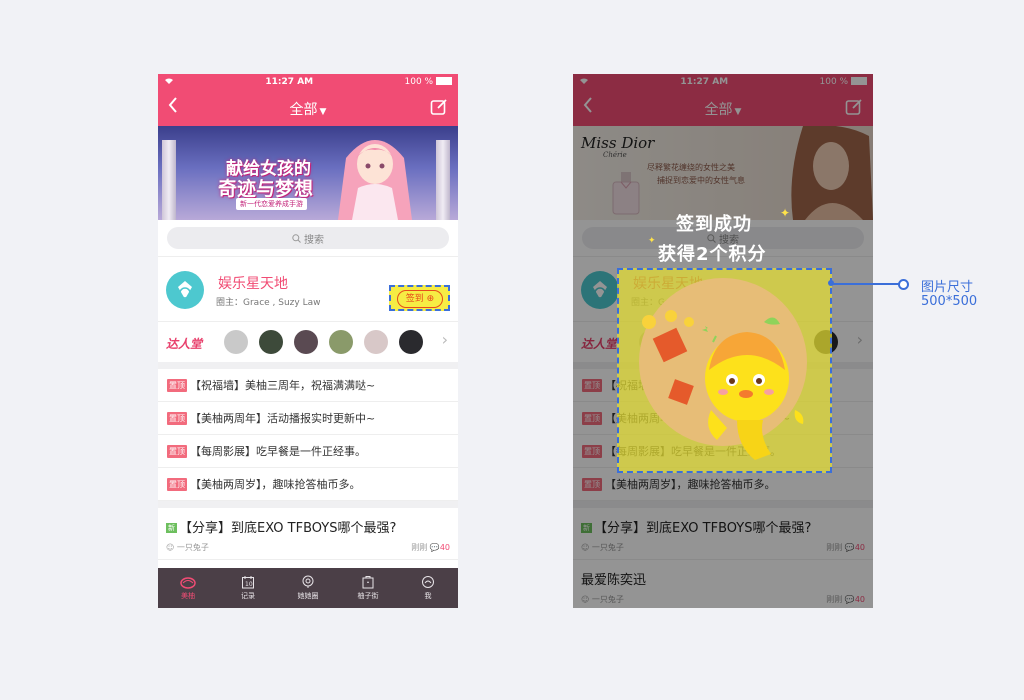  I want to click on meiyou-icon, so click(188, 583).